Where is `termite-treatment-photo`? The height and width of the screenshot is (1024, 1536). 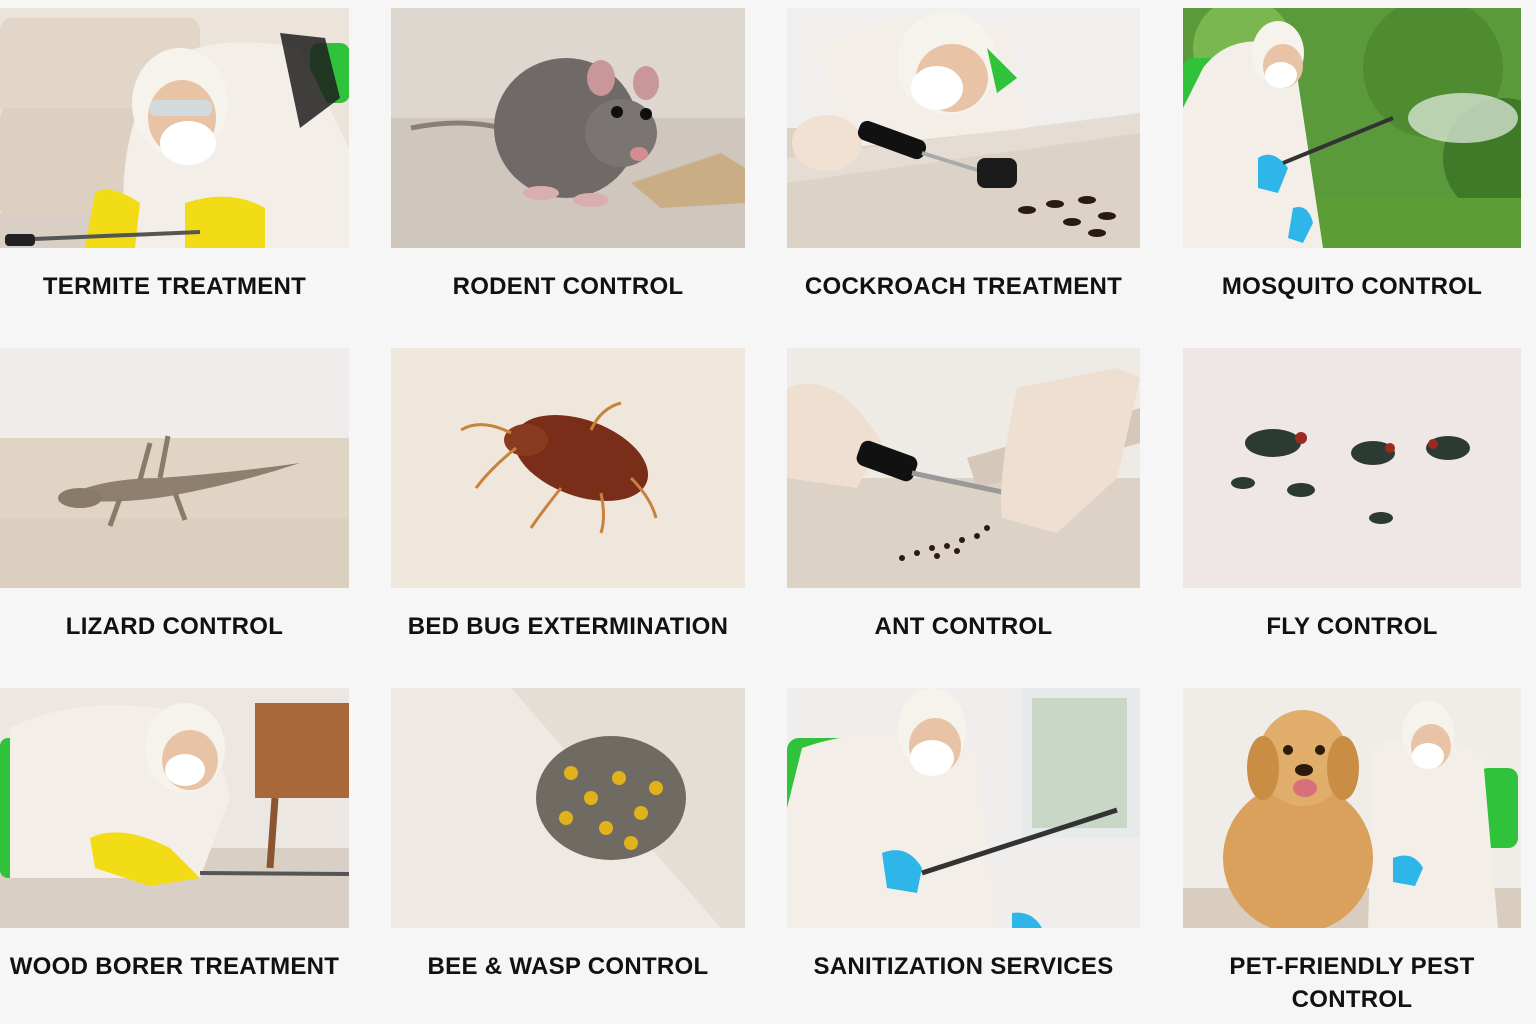 termite-treatment-photo is located at coordinates (174, 128).